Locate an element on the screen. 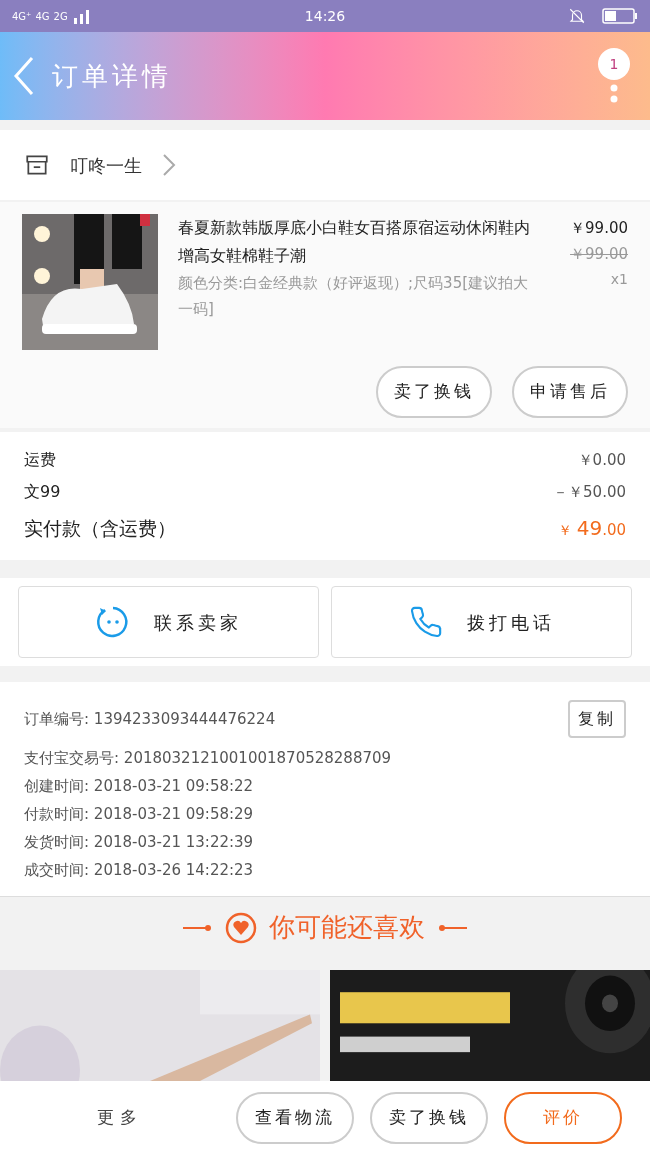 This screenshot has height=1155, width=650. shop-name: 叮咚一生 is located at coordinates (106, 165).